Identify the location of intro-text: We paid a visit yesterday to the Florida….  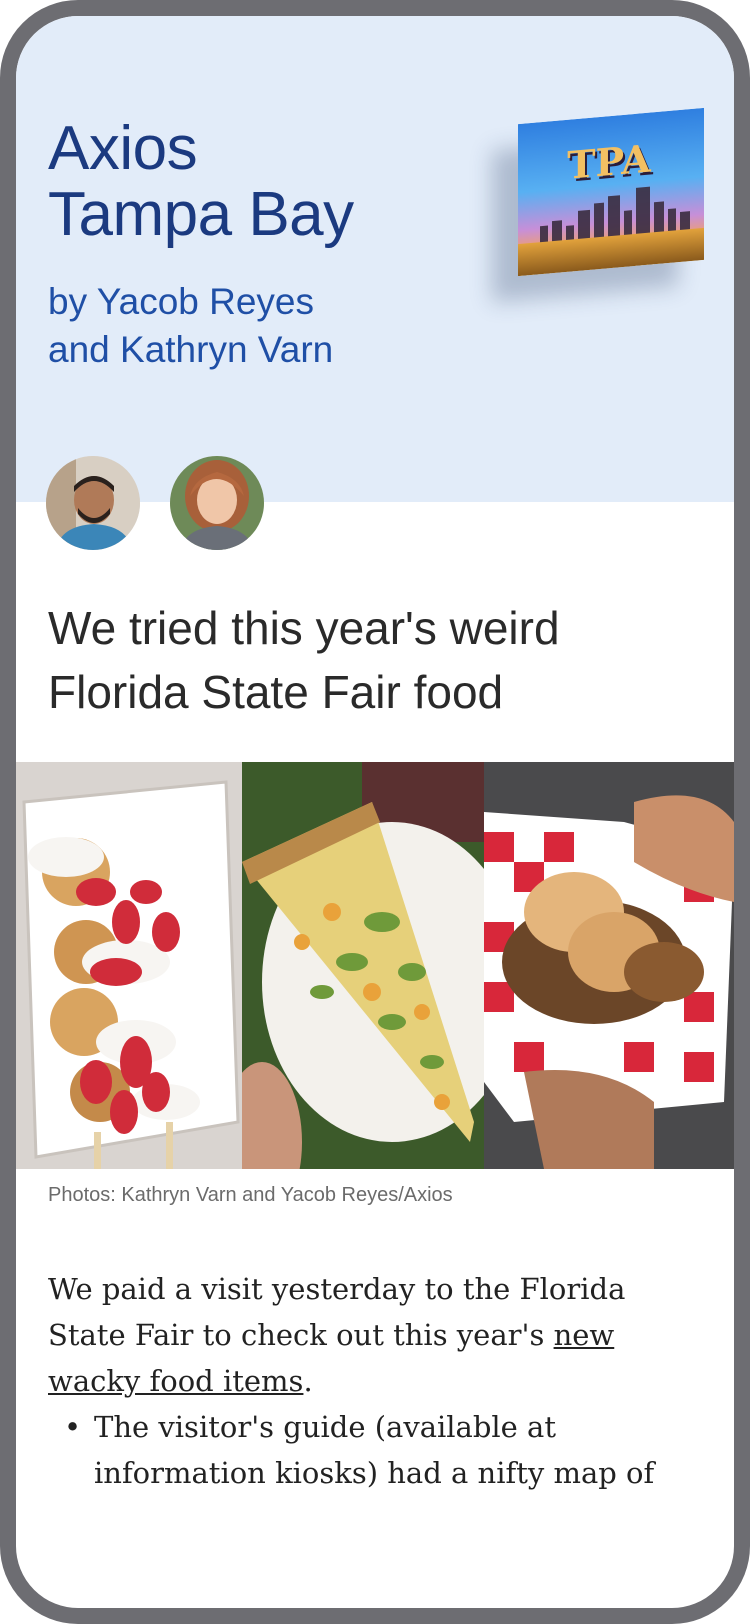
(337, 1312).